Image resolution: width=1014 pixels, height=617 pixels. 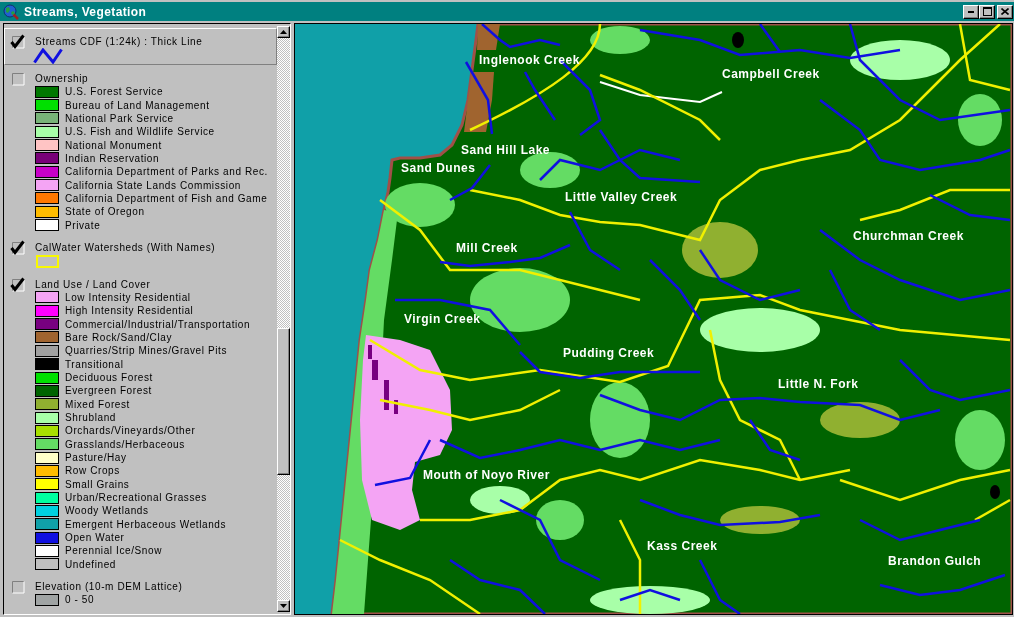 What do you see at coordinates (129, 311) in the screenshot?
I see `class-label: High Intensity Residential` at bounding box center [129, 311].